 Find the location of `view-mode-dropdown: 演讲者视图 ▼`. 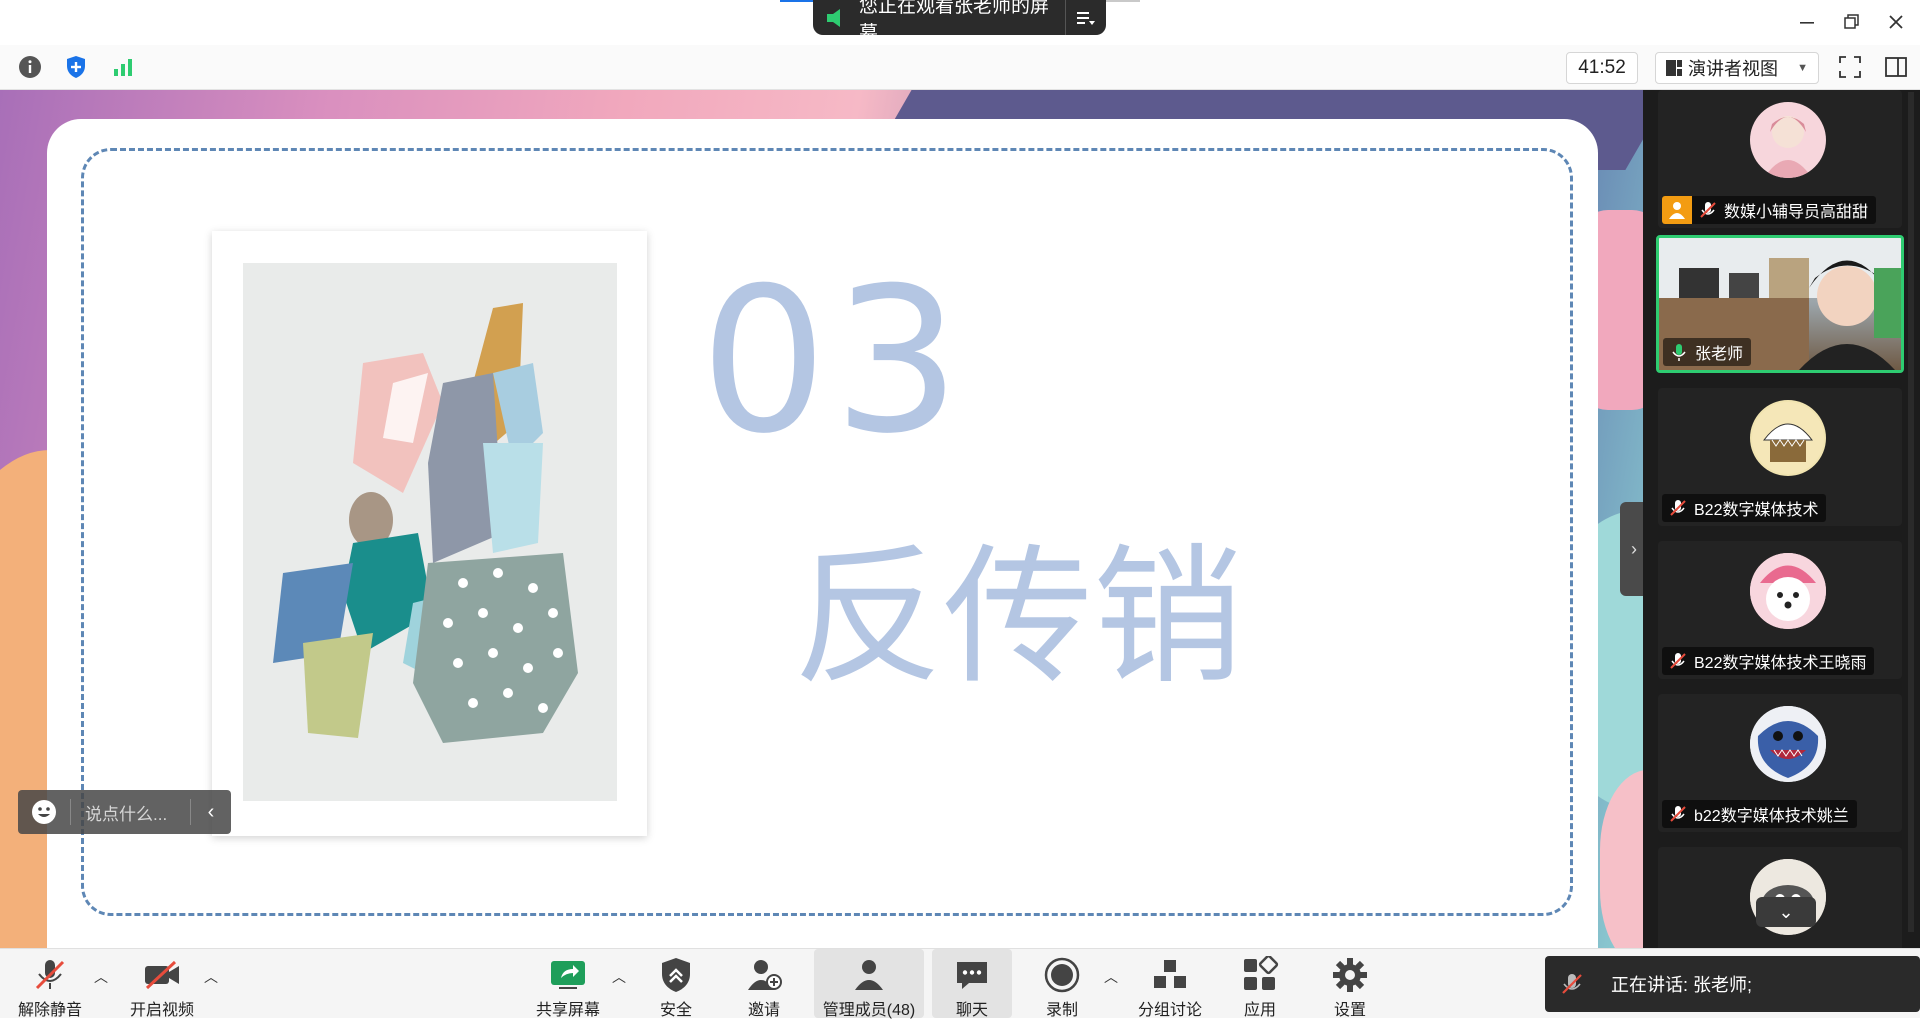

view-mode-dropdown: 演讲者视图 ▼ is located at coordinates (1737, 68).